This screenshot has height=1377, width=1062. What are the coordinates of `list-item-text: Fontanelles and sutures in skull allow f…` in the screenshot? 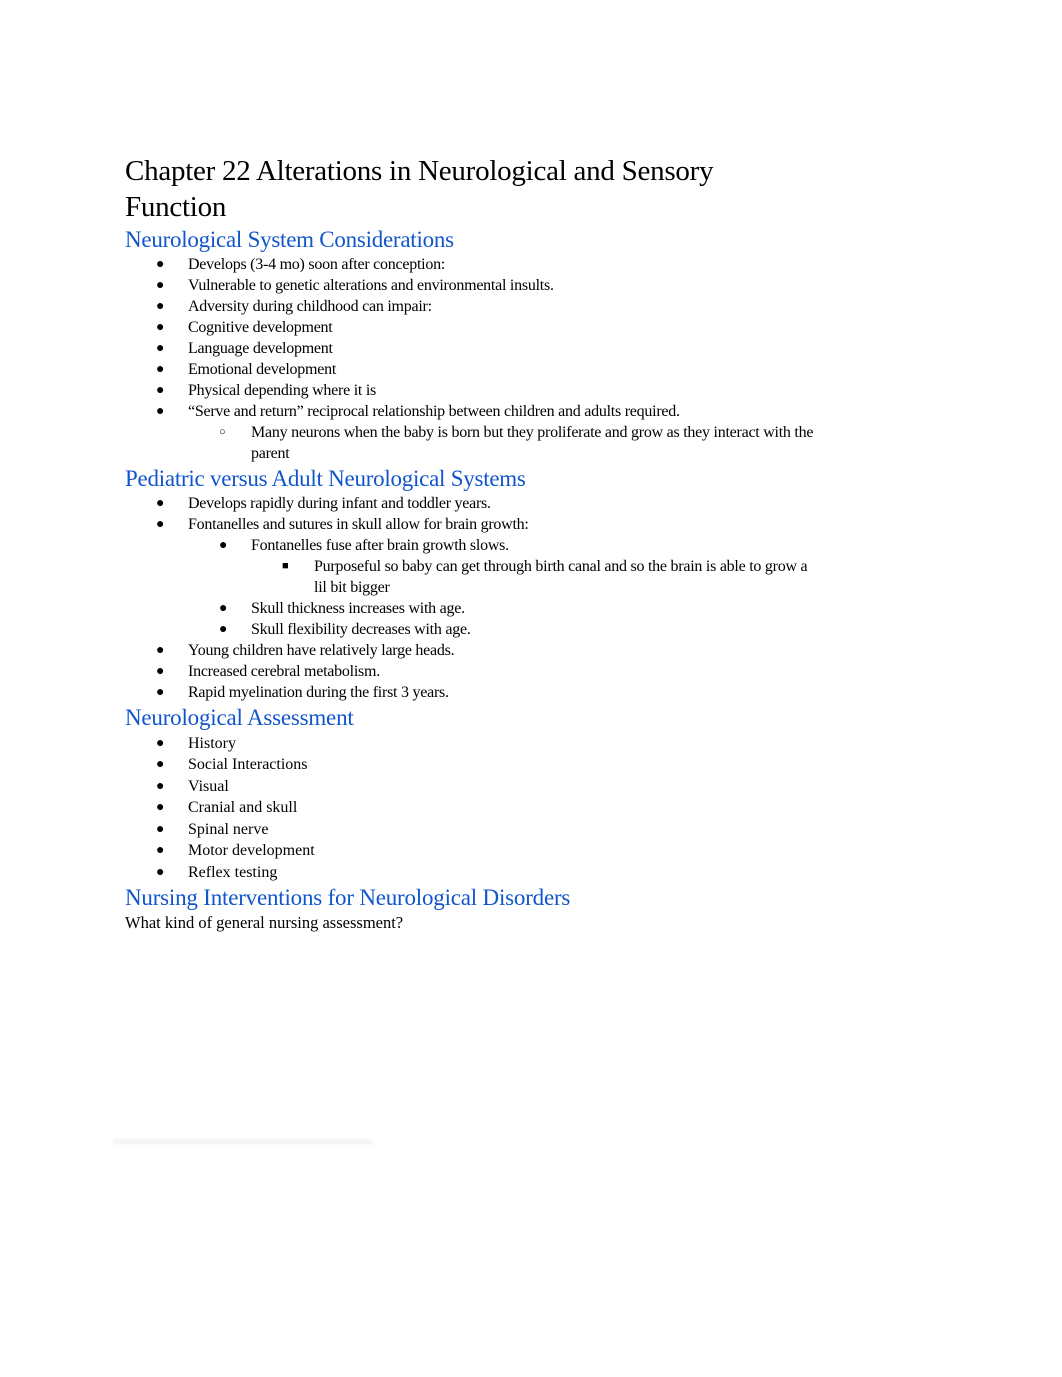 It's located at (358, 524).